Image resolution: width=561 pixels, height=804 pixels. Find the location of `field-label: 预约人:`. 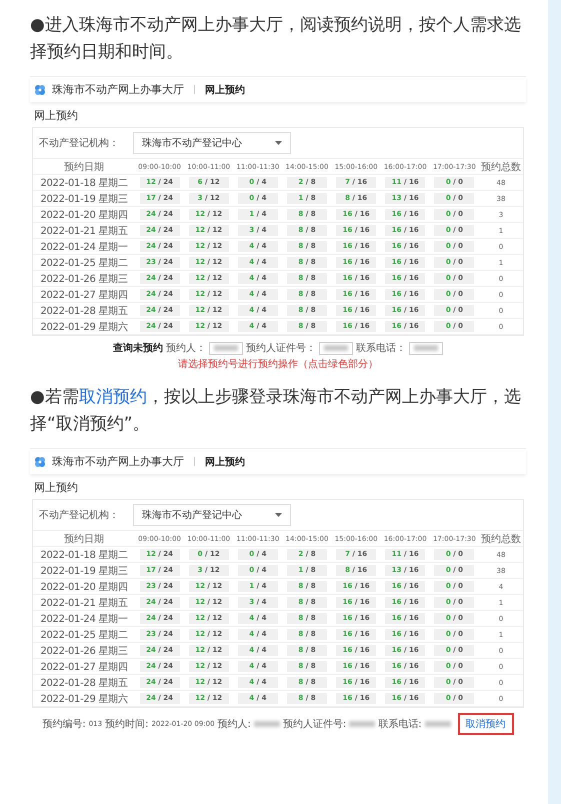

field-label: 预约人: is located at coordinates (234, 724).